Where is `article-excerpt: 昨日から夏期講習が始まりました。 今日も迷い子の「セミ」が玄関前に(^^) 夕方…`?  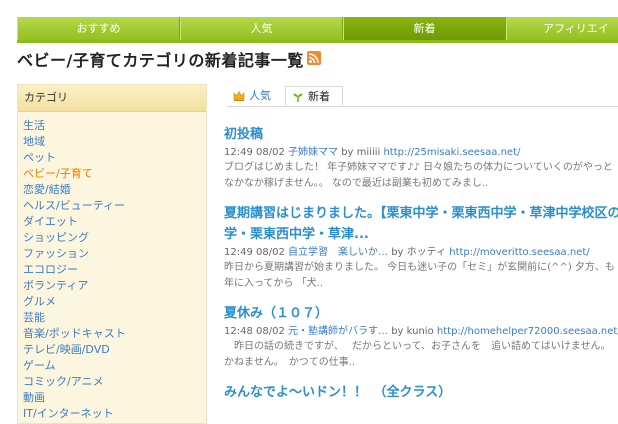
article-excerpt: 昨日から夏期講習が始まりました。 今日も迷い子の「セミ」が玄関前に(^^) 夕方… is located at coordinates (419, 267).